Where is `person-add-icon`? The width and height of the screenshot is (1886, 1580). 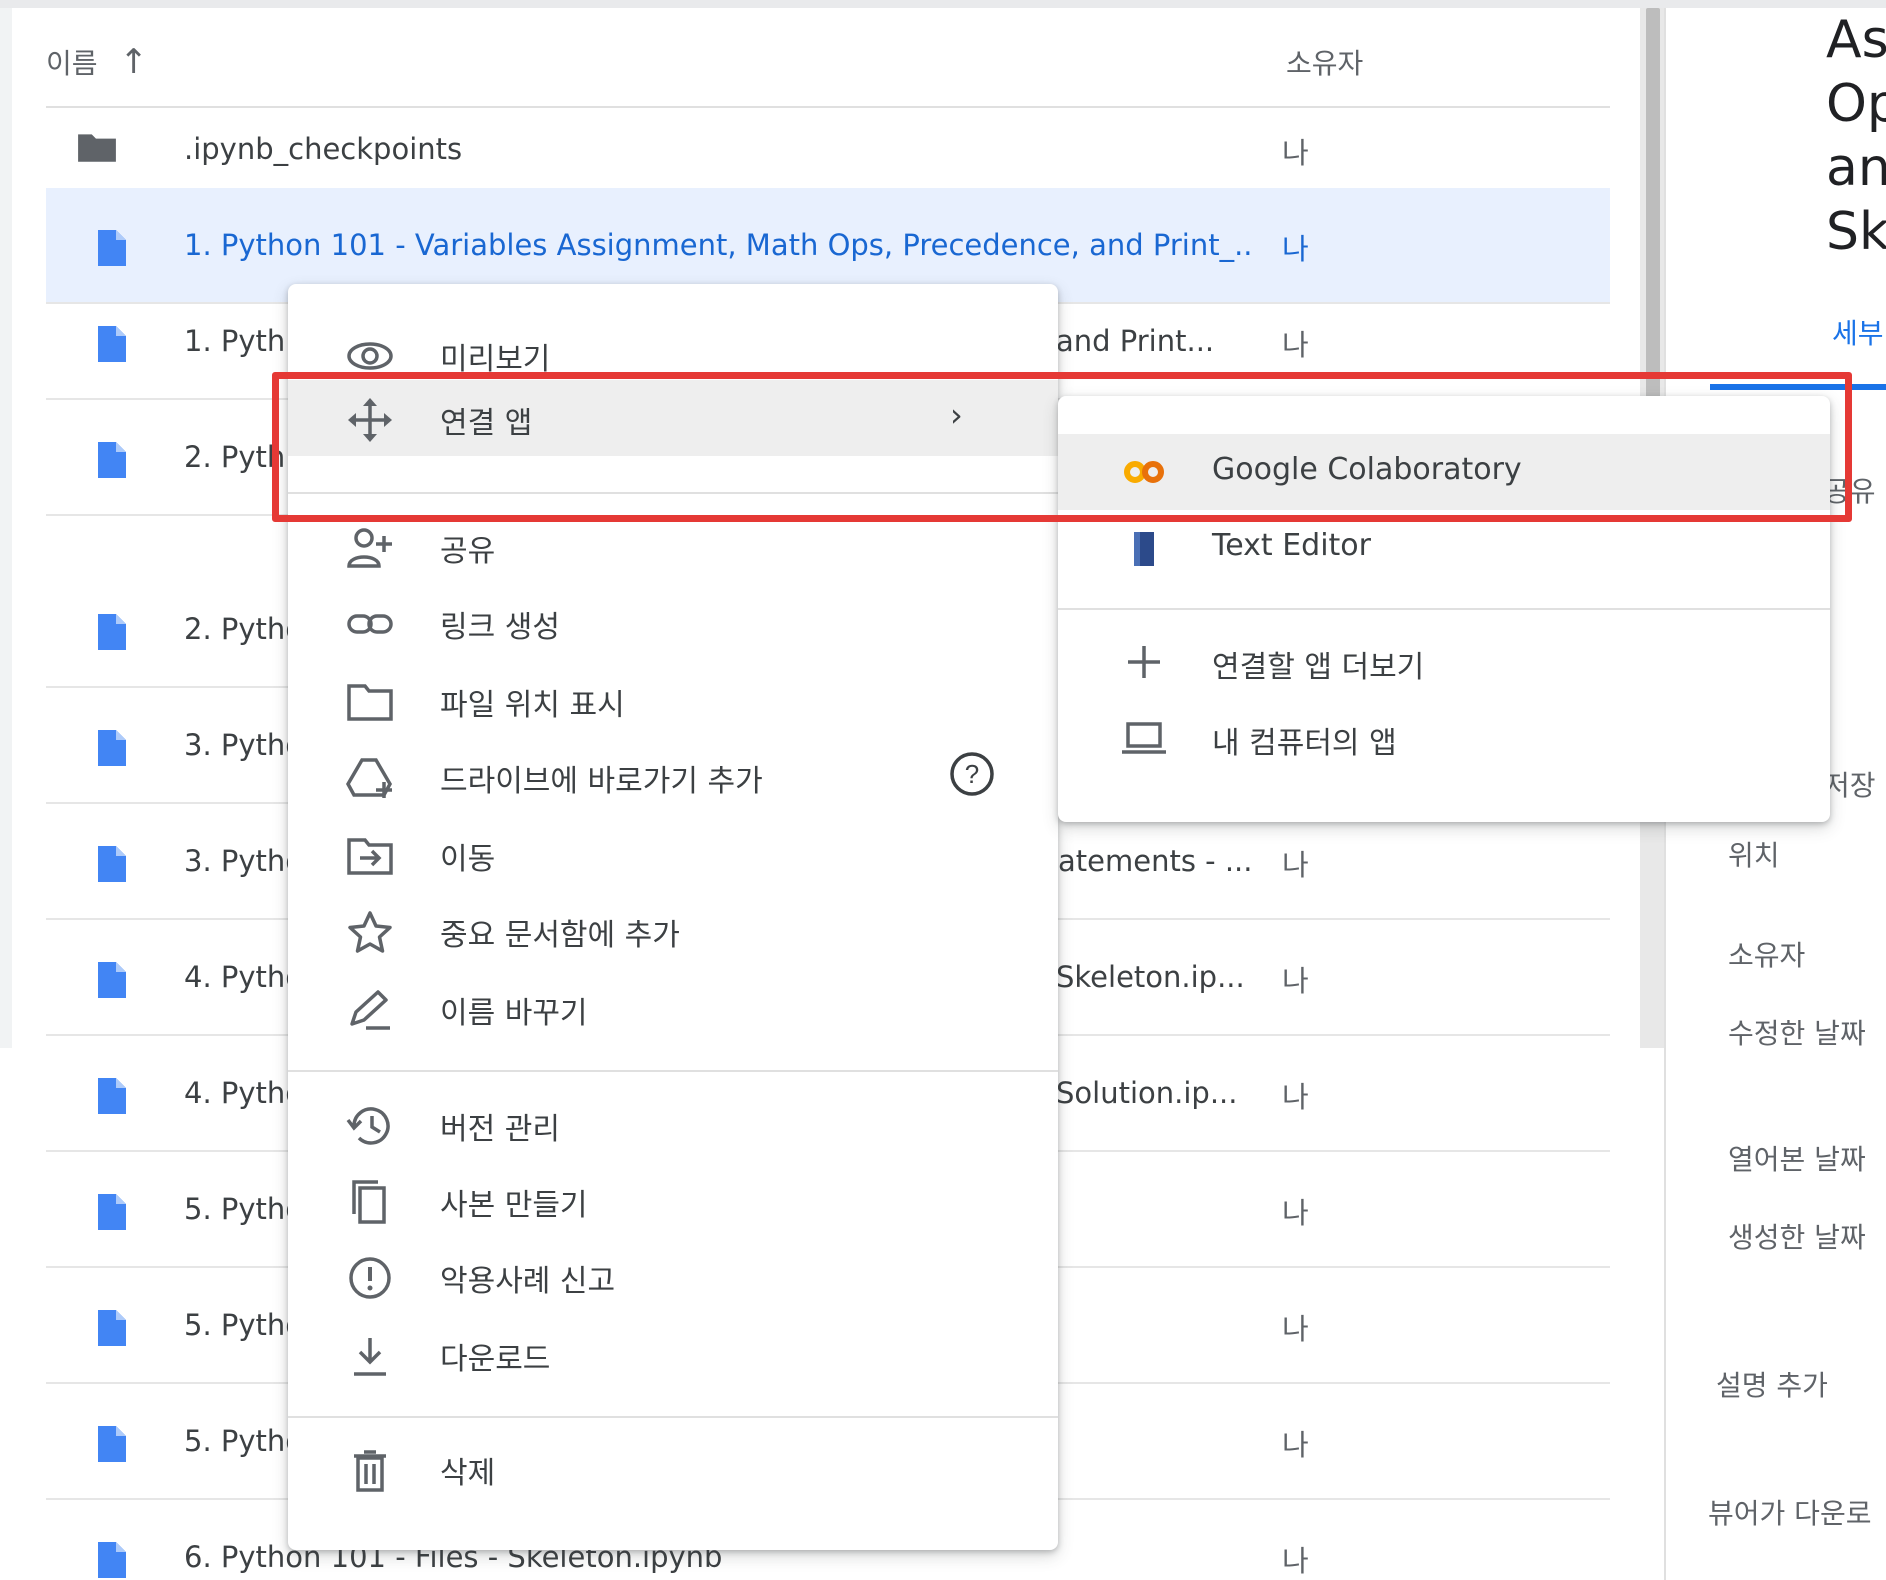
person-add-icon is located at coordinates (369, 548).